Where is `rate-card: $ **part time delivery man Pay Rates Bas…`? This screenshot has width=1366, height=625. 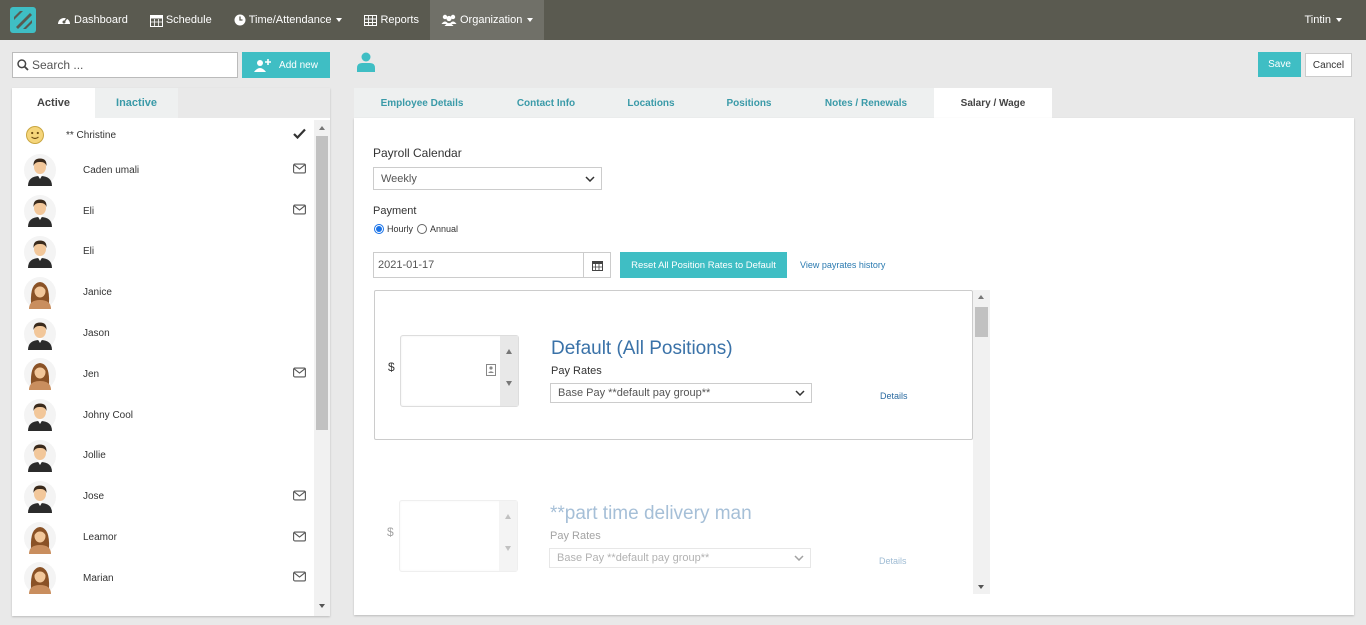 rate-card: $ **part time delivery man Pay Rates Bas… is located at coordinates (673, 525).